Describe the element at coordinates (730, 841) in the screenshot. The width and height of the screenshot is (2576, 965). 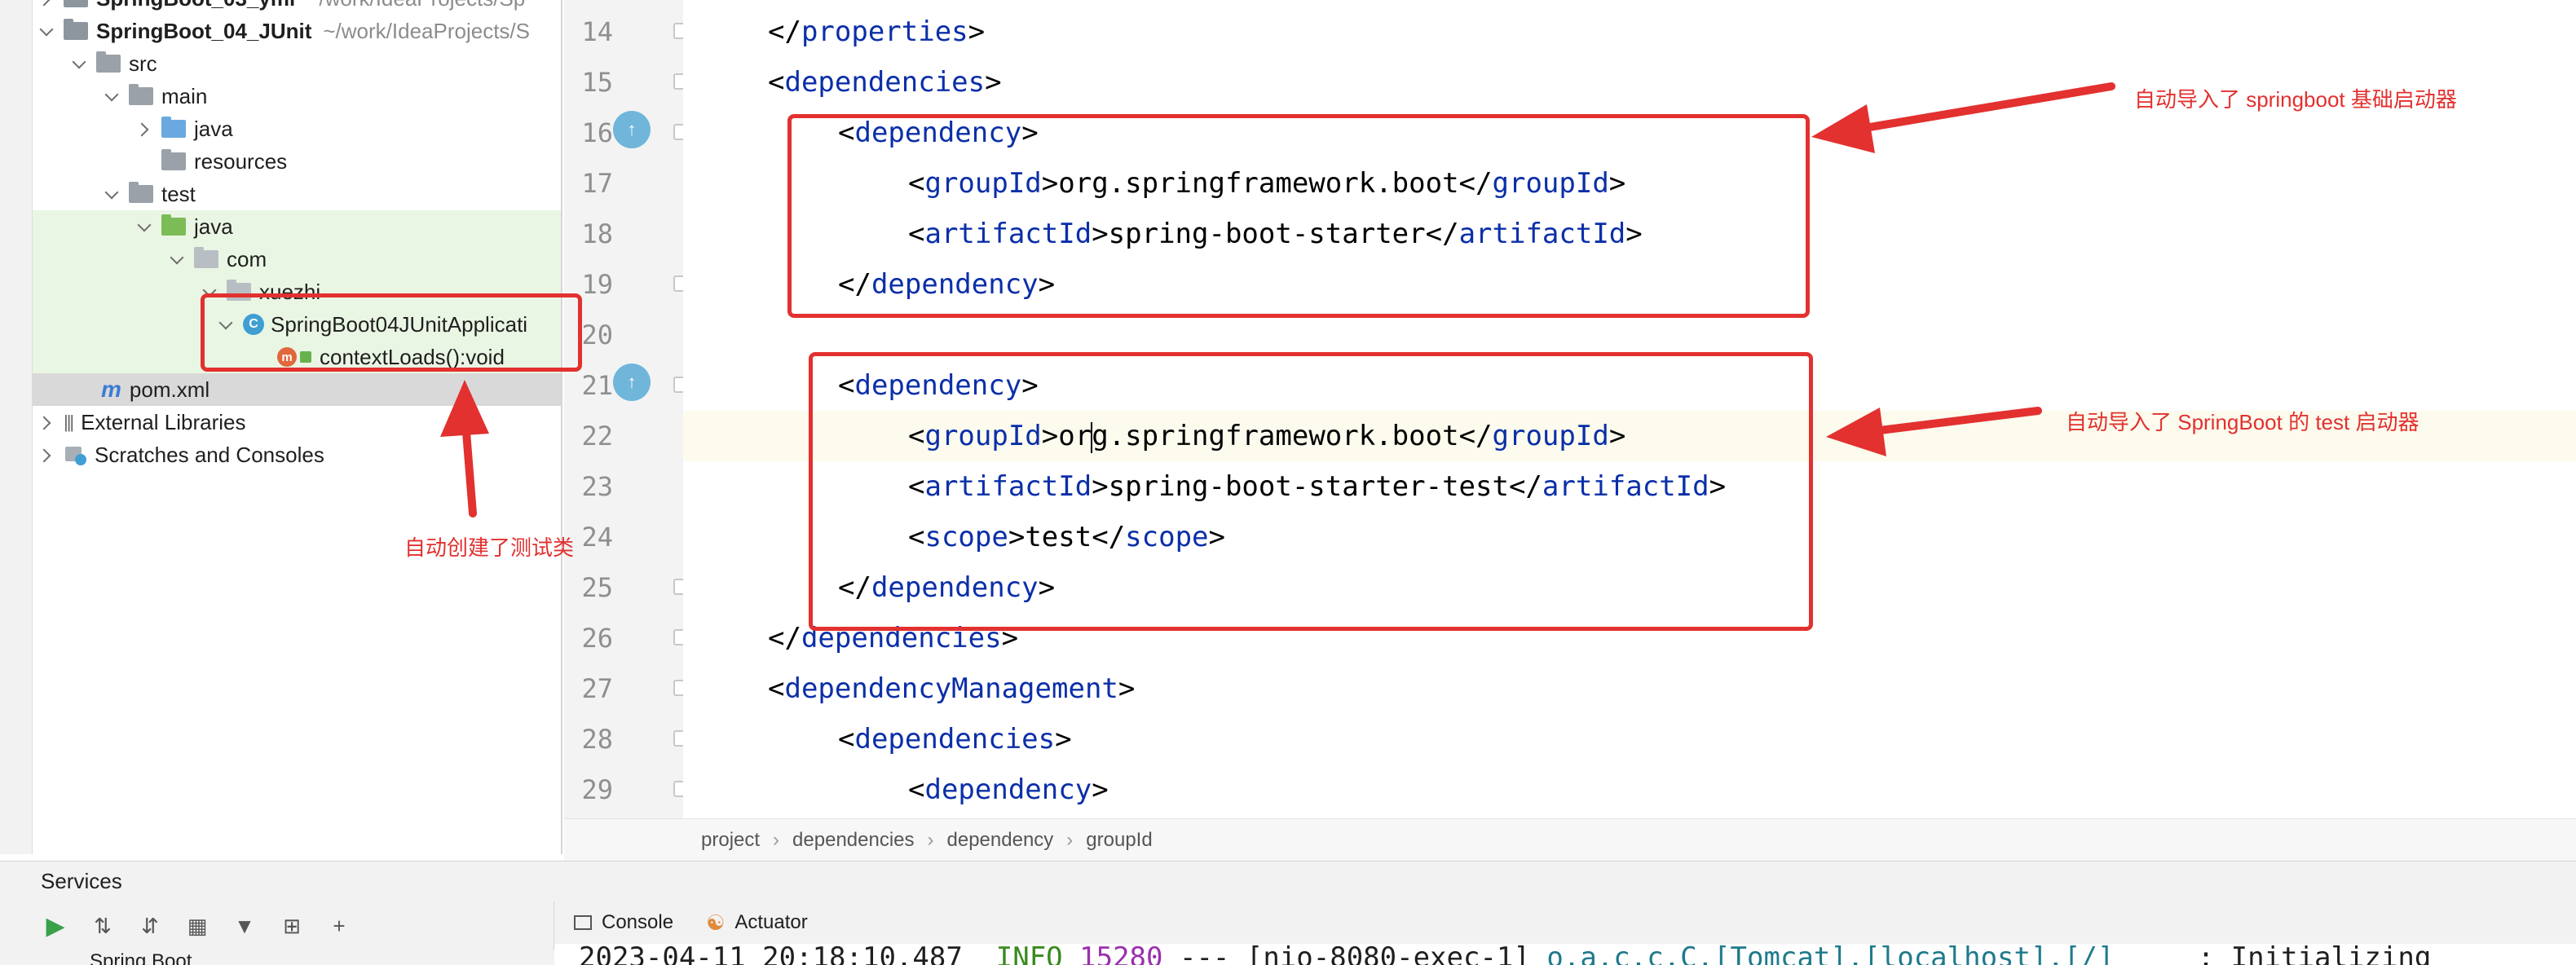
I see `breadcrumb-item: project` at that location.